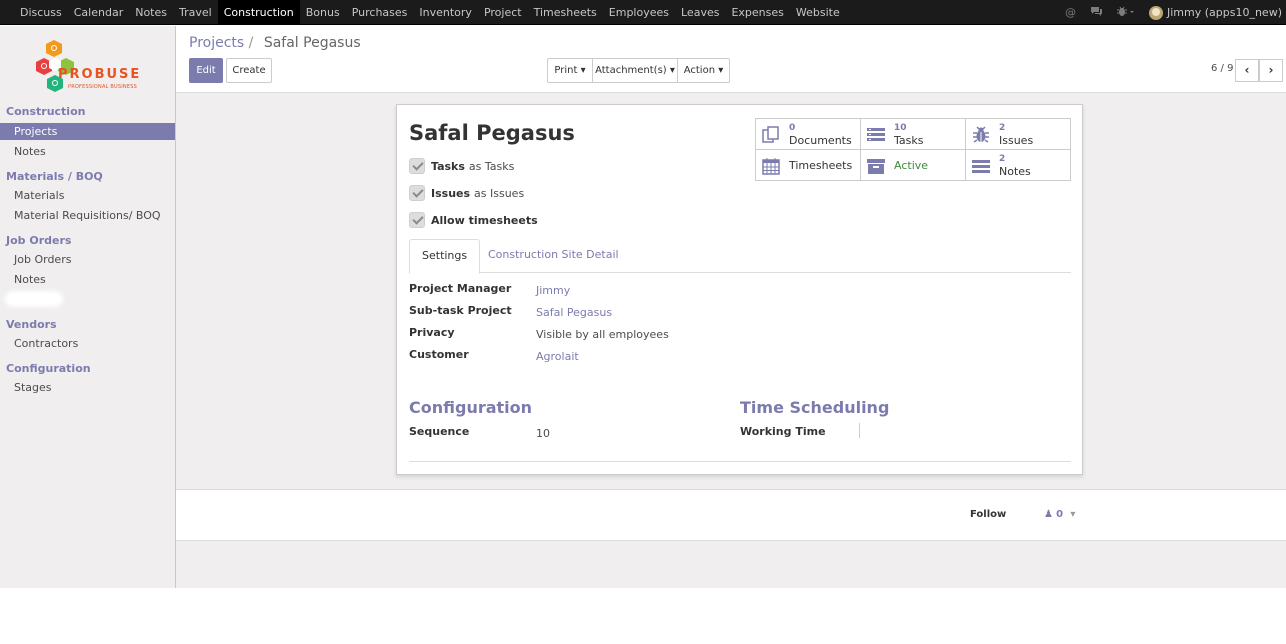  I want to click on allow-timesheets-checkbox, so click(417, 220).